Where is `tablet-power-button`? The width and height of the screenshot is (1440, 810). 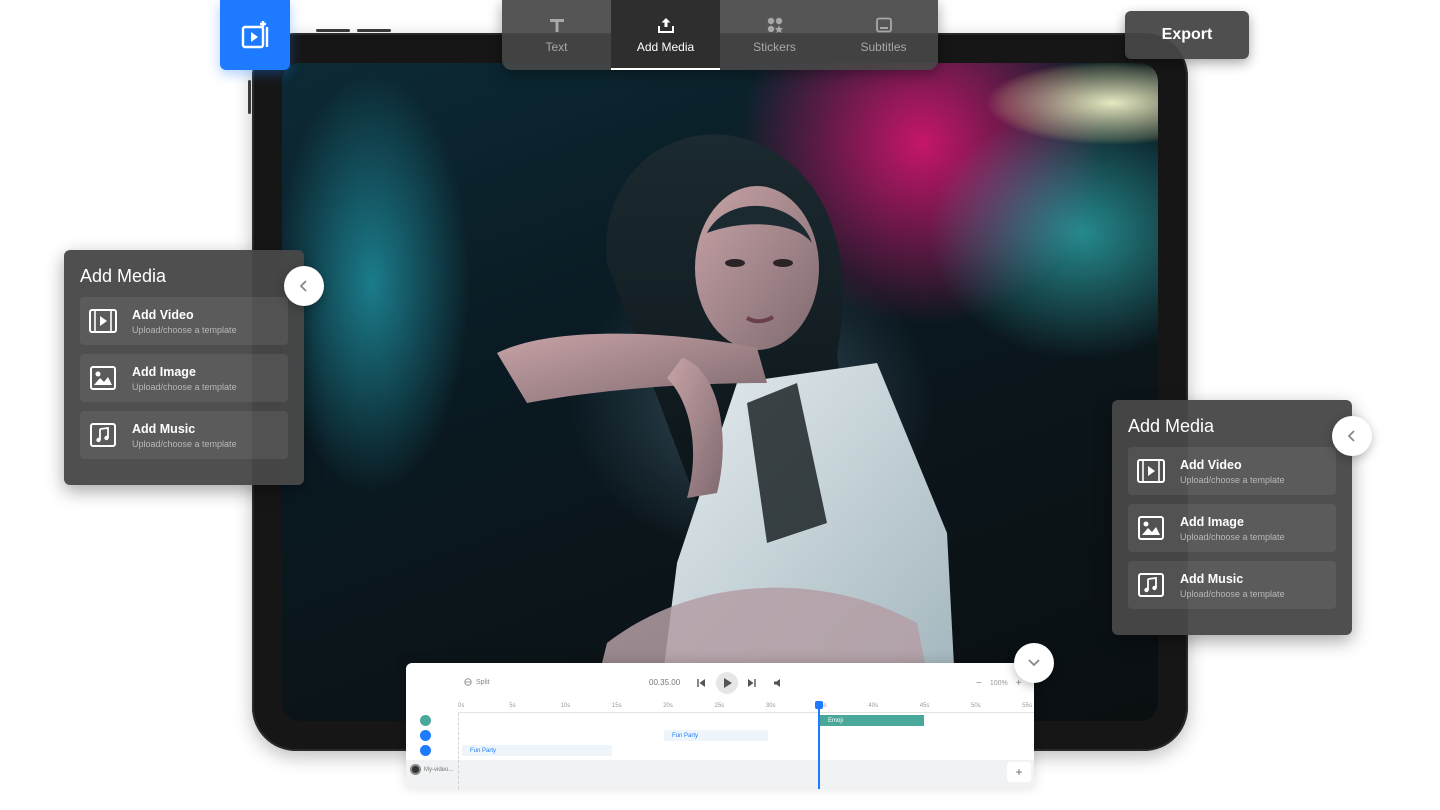
tablet-power-button is located at coordinates (249, 97).